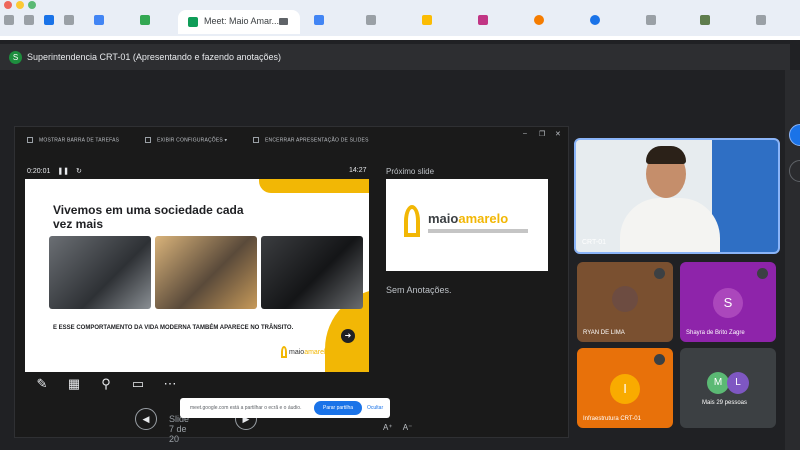  I want to click on participant-name: Infraestrutura CRT-01, so click(612, 419).